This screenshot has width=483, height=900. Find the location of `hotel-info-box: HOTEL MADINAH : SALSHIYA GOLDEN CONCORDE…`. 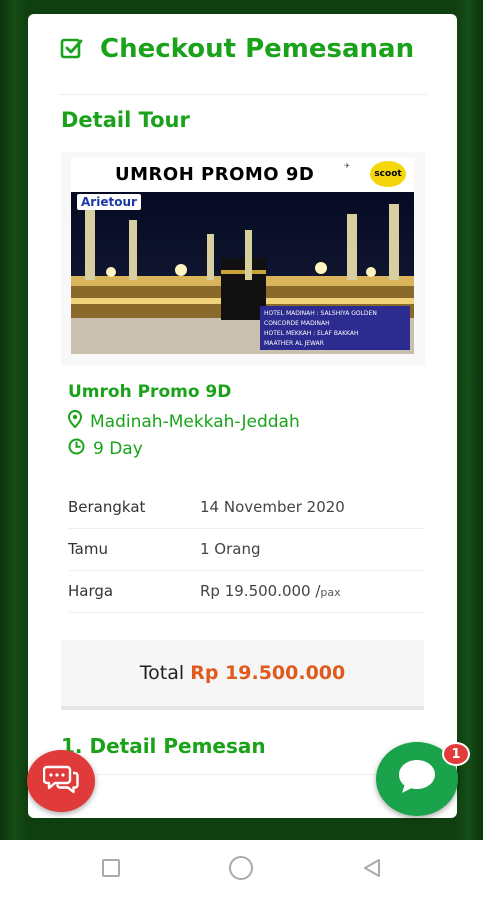

hotel-info-box: HOTEL MADINAH : SALSHIYA GOLDEN CONCORDE… is located at coordinates (335, 328).